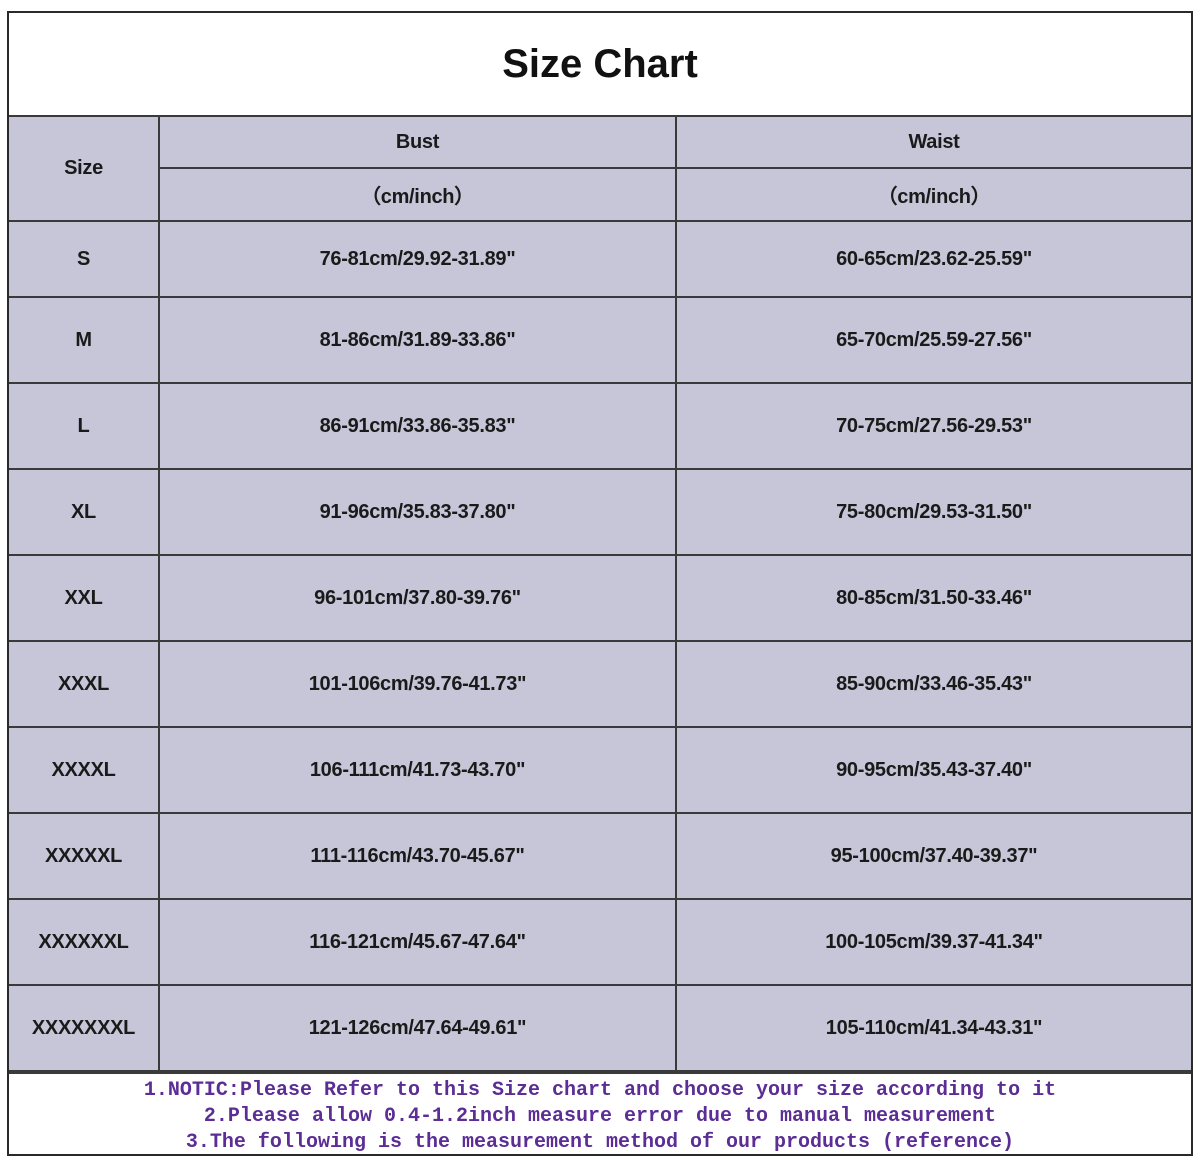 This screenshot has width=1200, height=1159. I want to click on header-size: Size, so click(84, 169).